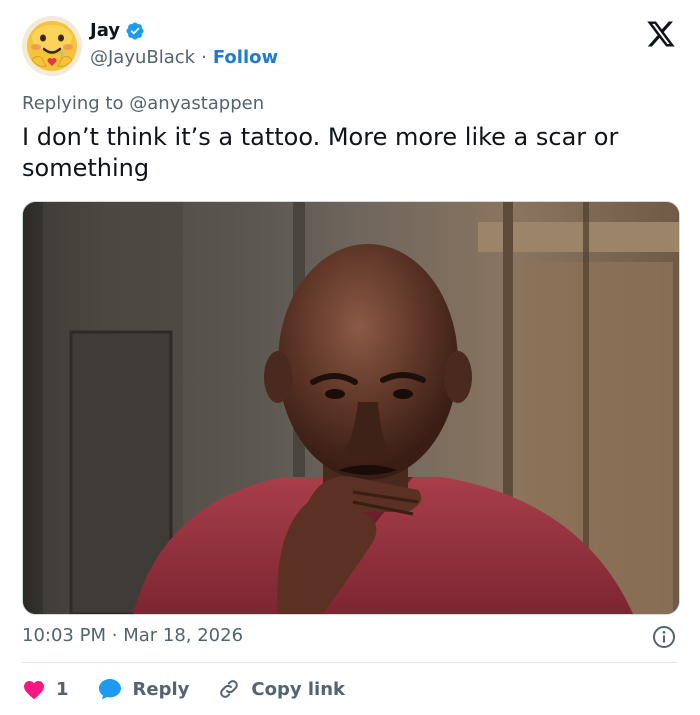 The height and width of the screenshot is (715, 700). I want to click on copy-link-button: Copy link, so click(281, 689).